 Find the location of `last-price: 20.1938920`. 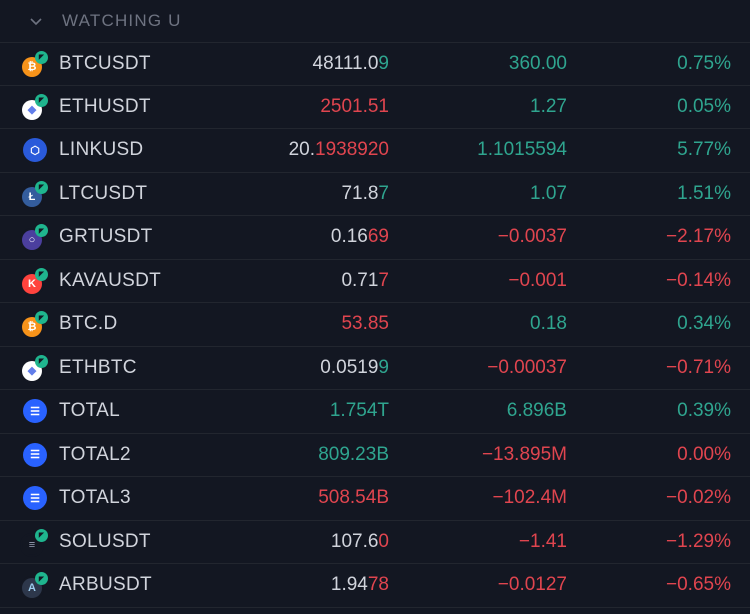

last-price: 20.1938920 is located at coordinates (339, 150).